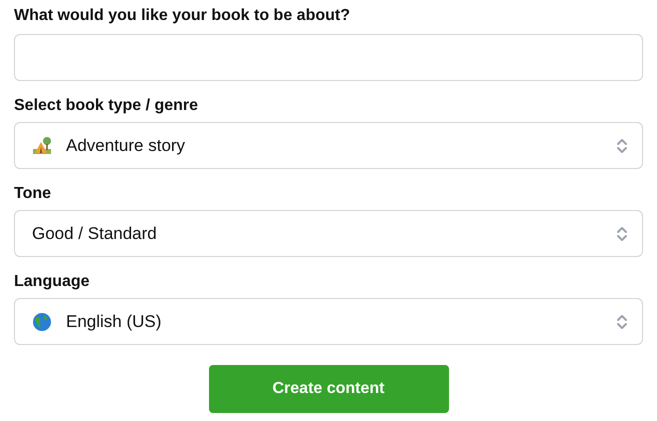 This screenshot has width=657, height=421. I want to click on field-label: Tone, so click(33, 194).